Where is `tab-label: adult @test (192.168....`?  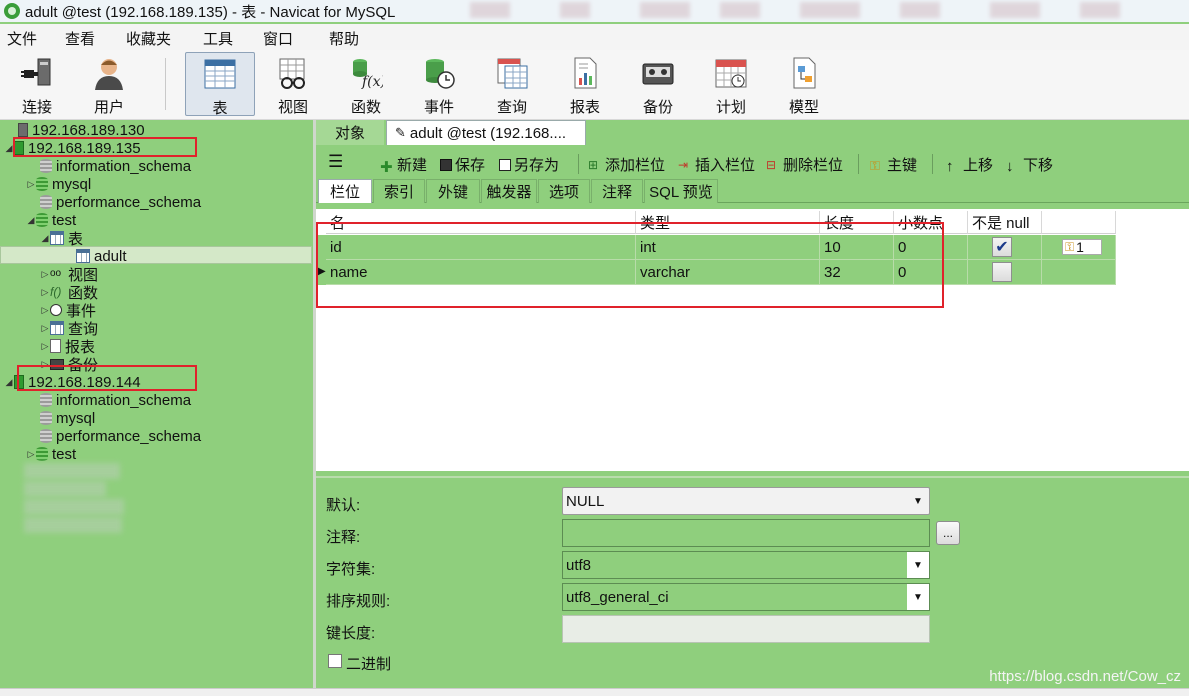
tab-label: adult @test (192.168.... is located at coordinates (488, 133).